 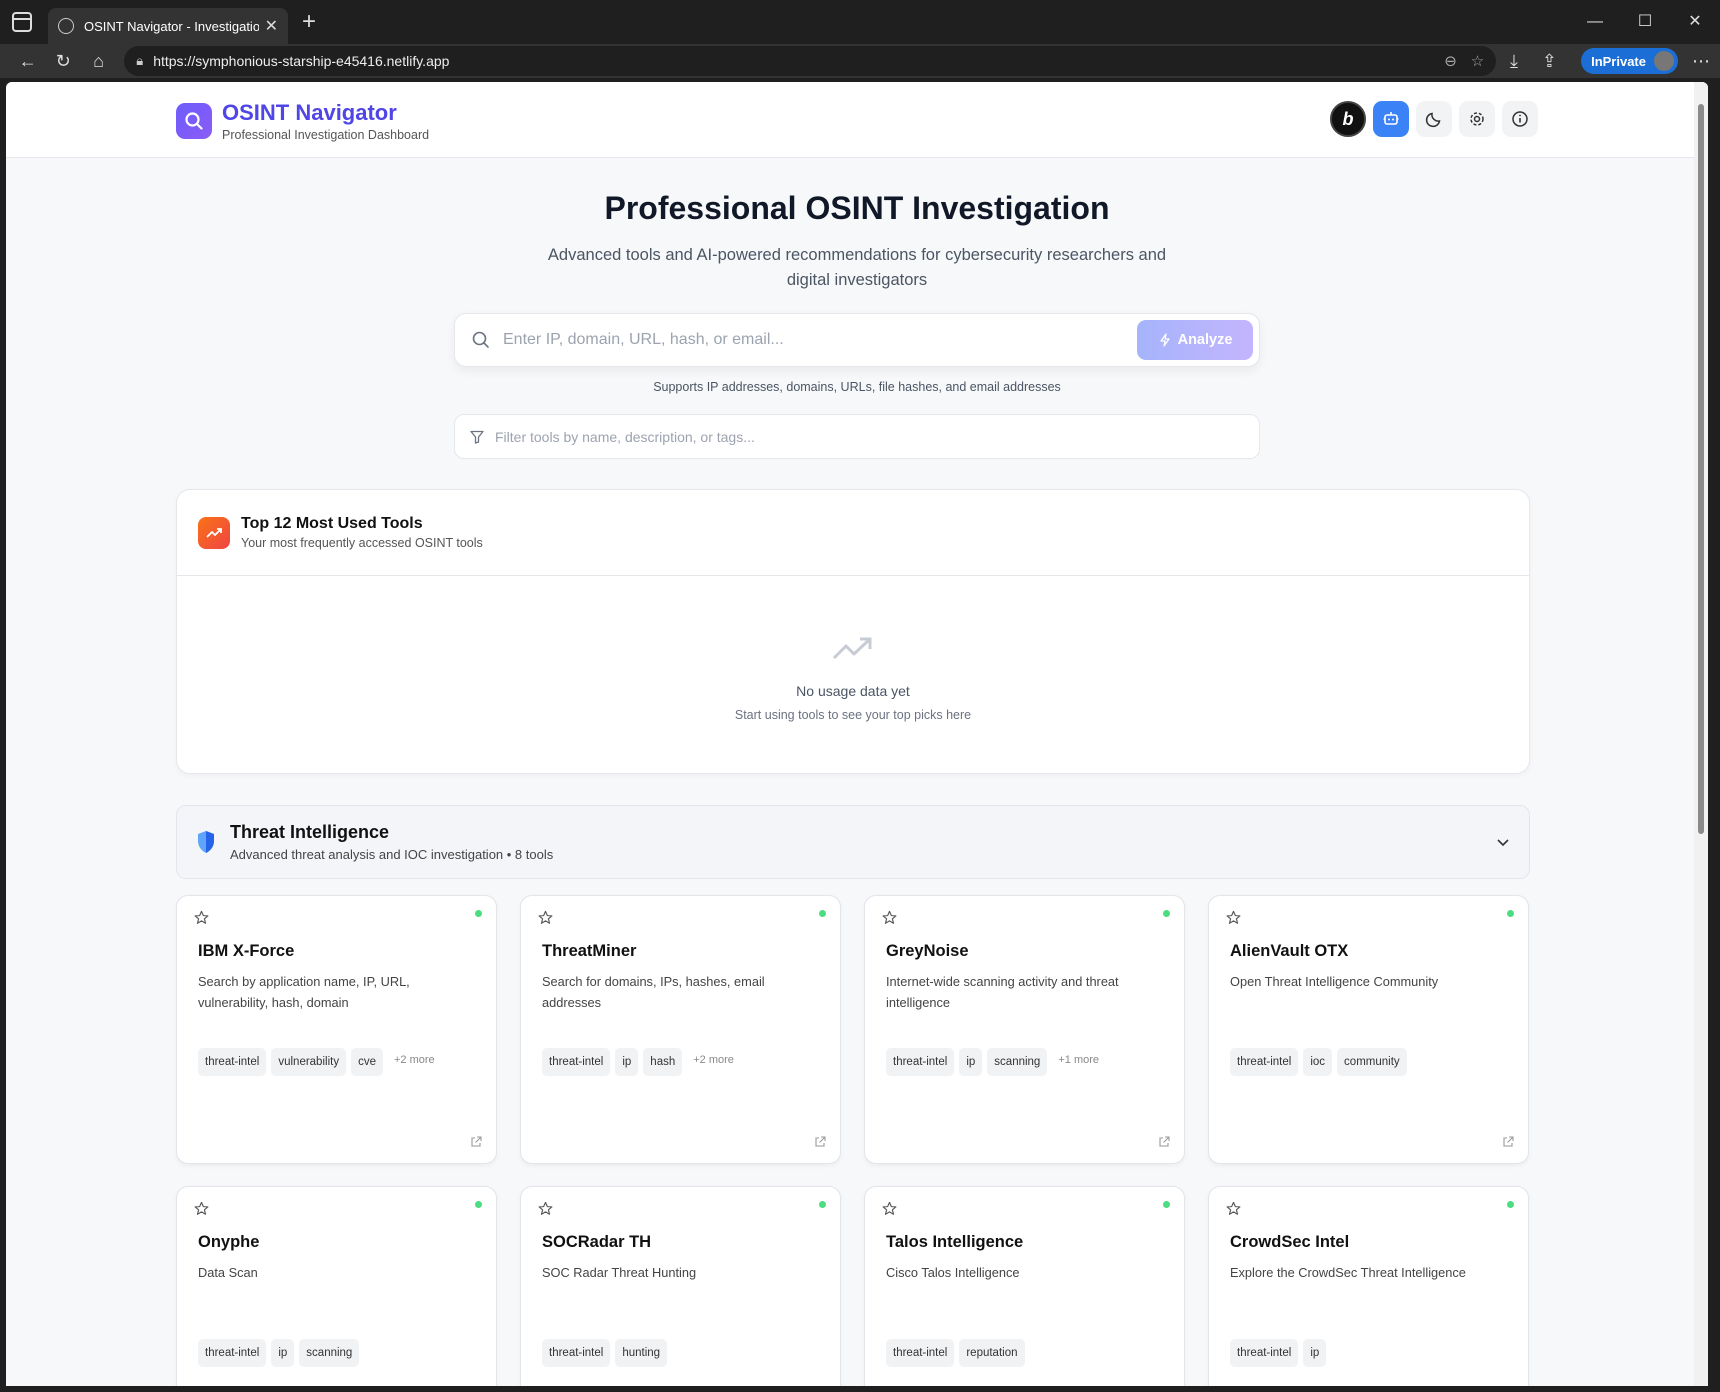 I want to click on filter-icon, so click(x=477, y=437).